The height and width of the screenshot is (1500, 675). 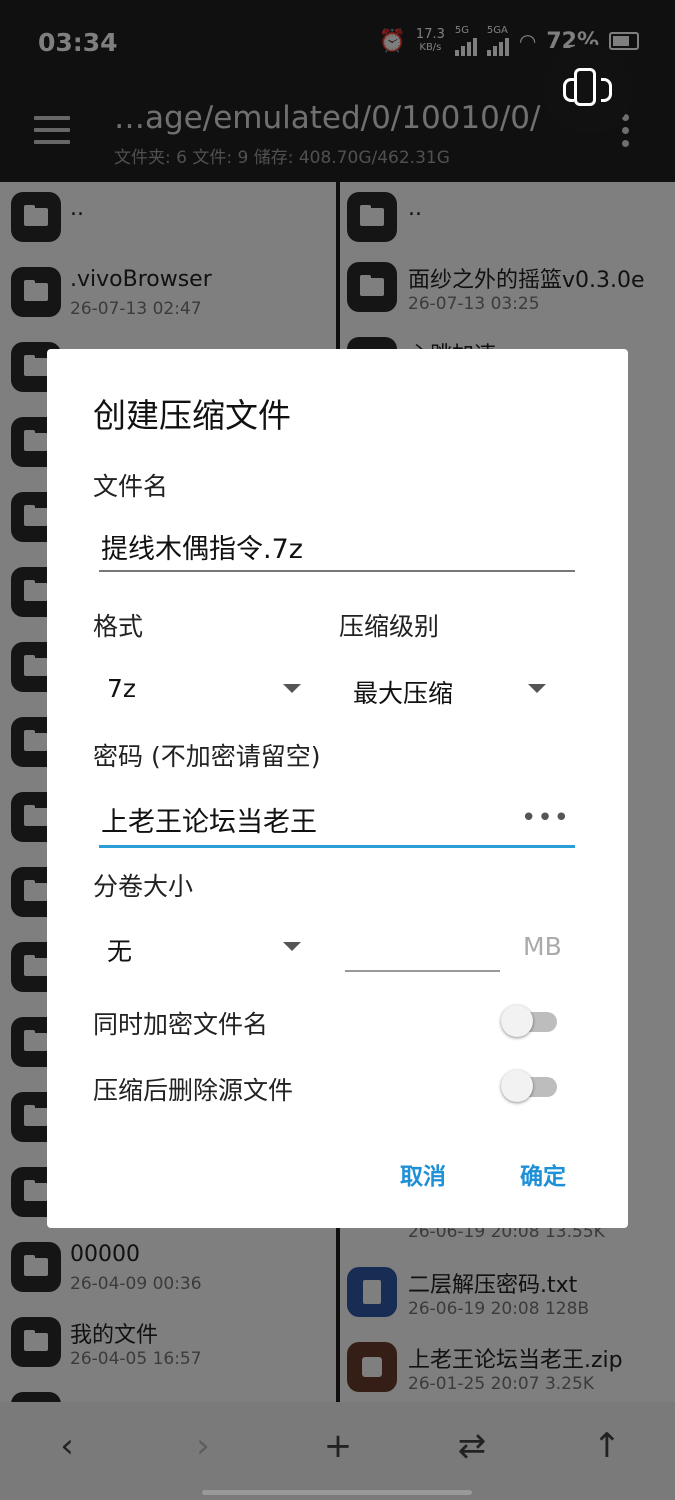 I want to click on password-label: 密码 (不加密请留空), so click(x=207, y=756).